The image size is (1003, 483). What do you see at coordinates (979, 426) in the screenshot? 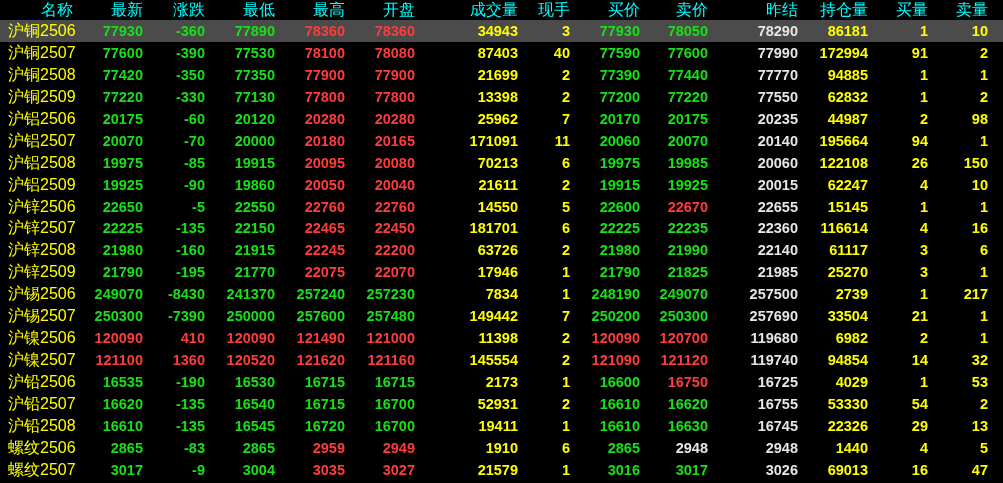
I see `table-cell-text: 13` at bounding box center [979, 426].